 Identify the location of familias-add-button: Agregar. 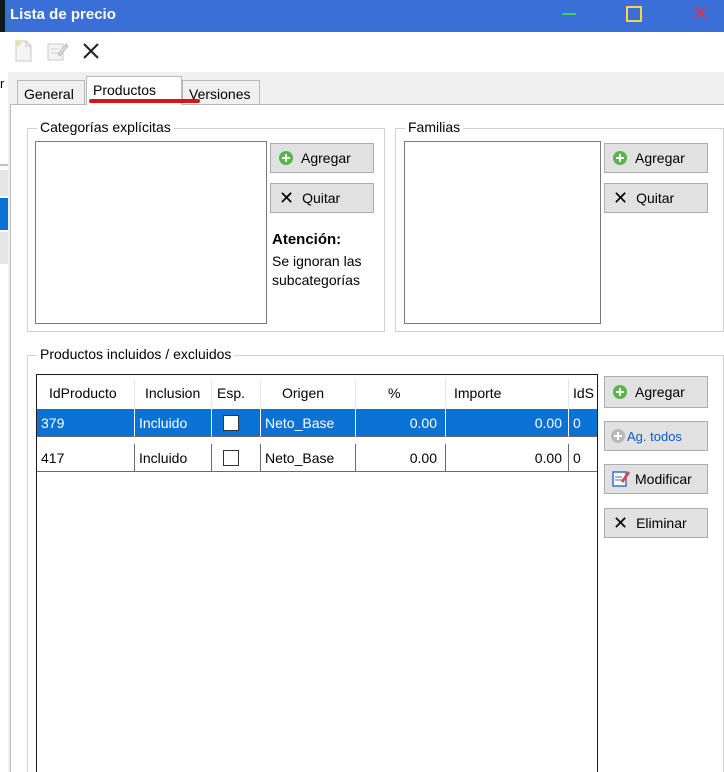
(656, 158).